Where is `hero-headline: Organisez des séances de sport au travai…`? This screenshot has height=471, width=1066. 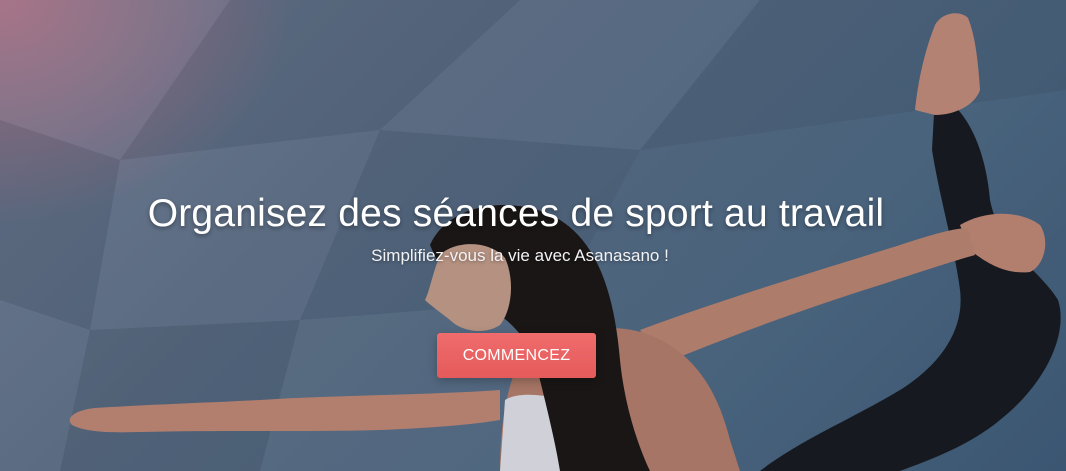
hero-headline: Organisez des séances de sport au travai… is located at coordinates (516, 214).